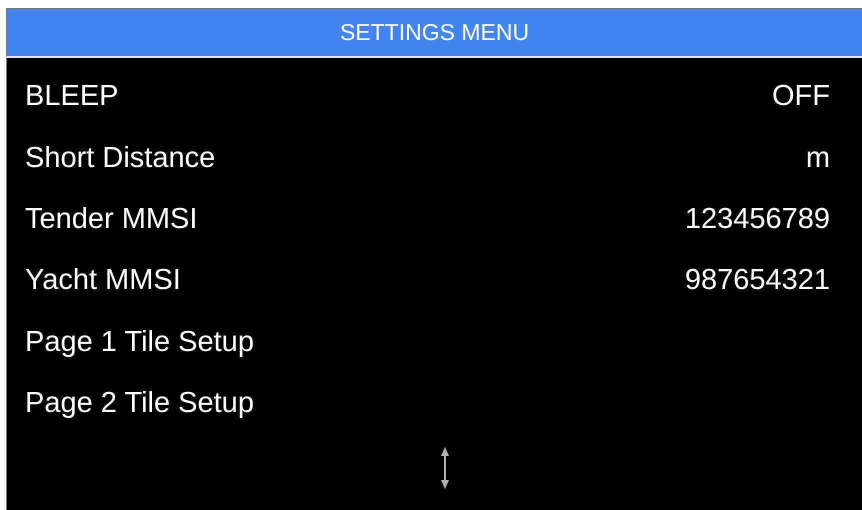  I want to click on up-down-arrow-icon, so click(445, 468).